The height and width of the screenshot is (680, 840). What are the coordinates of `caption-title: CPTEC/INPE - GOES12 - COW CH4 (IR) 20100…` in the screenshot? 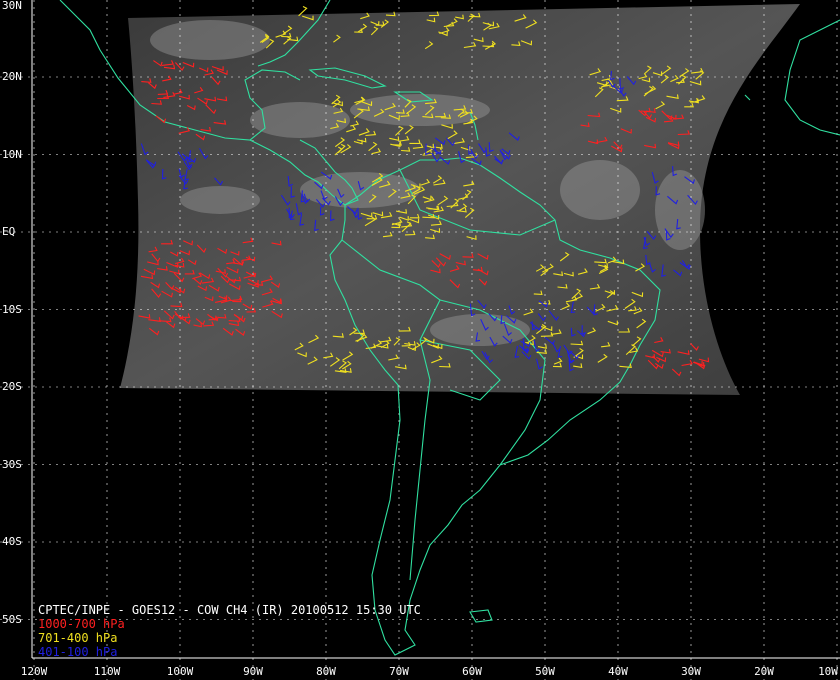 It's located at (229, 610).